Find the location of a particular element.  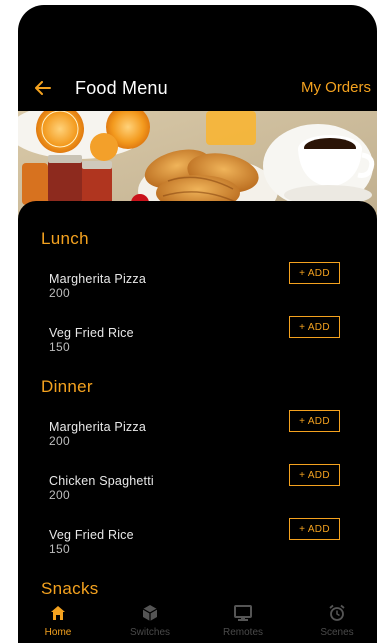

tab-remotes: Remotes is located at coordinates (243, 619).